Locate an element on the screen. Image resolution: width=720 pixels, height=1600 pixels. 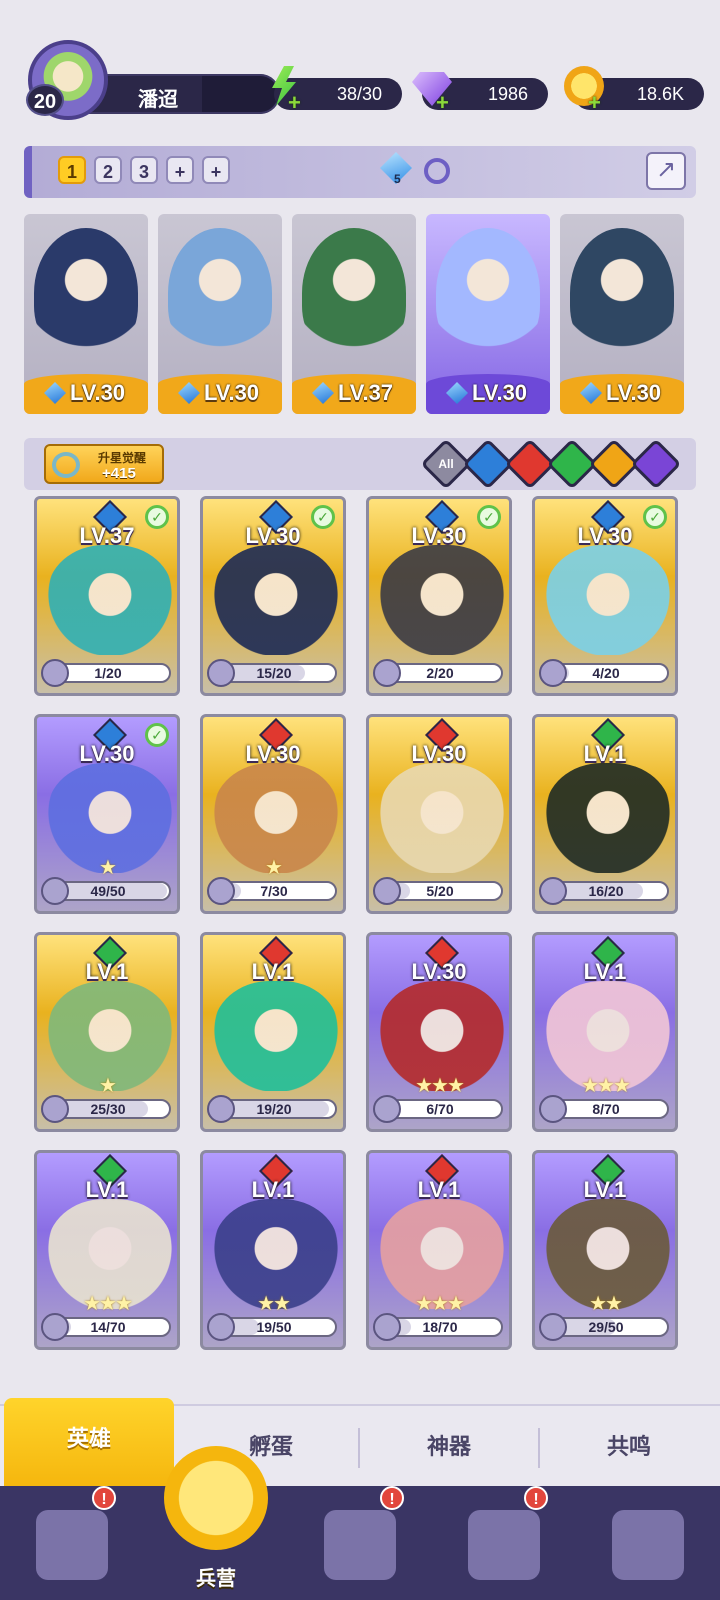
nav-cards: ! is located at coordinates (72, 1543).